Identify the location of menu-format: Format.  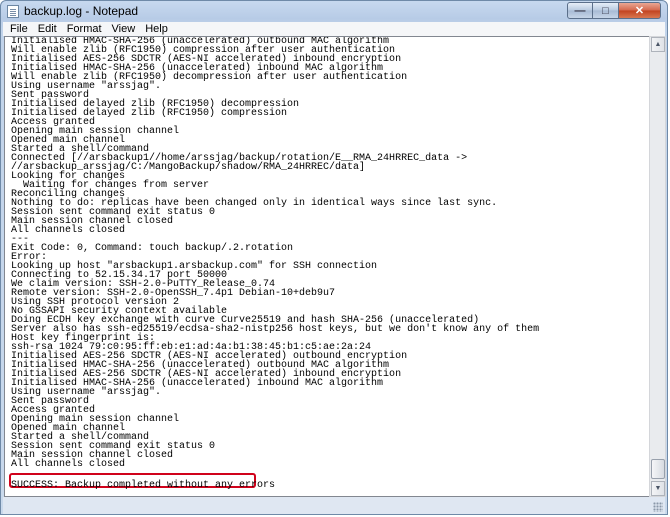
(85, 29).